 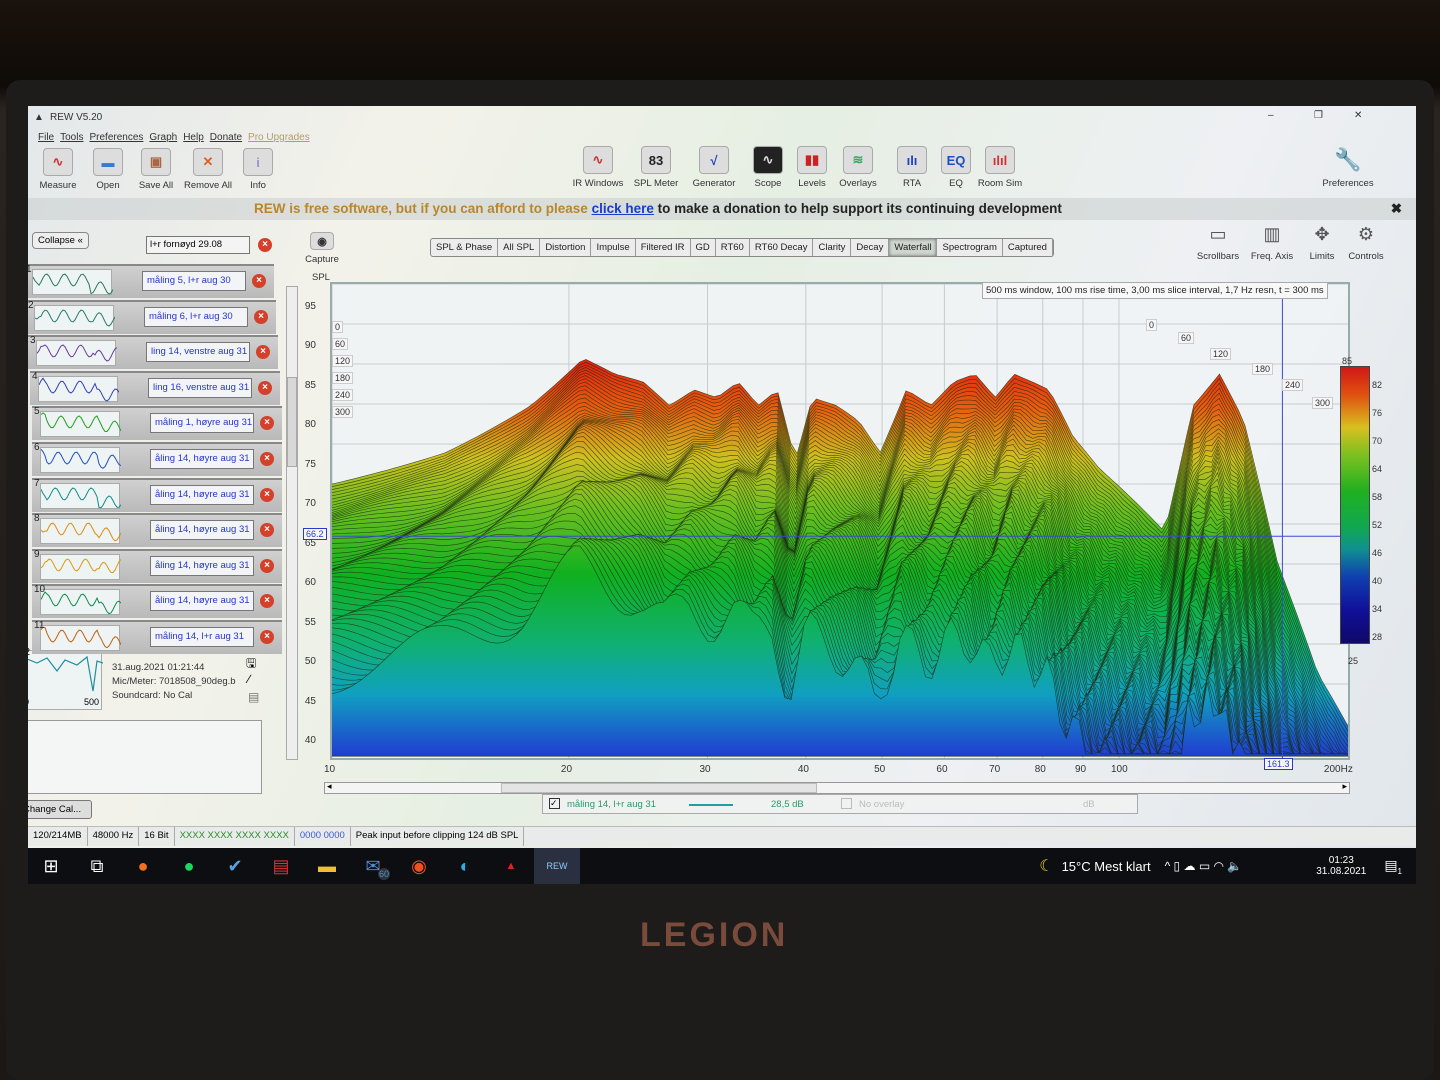 I want to click on tab-impulse: Impulse, so click(x=613, y=247).